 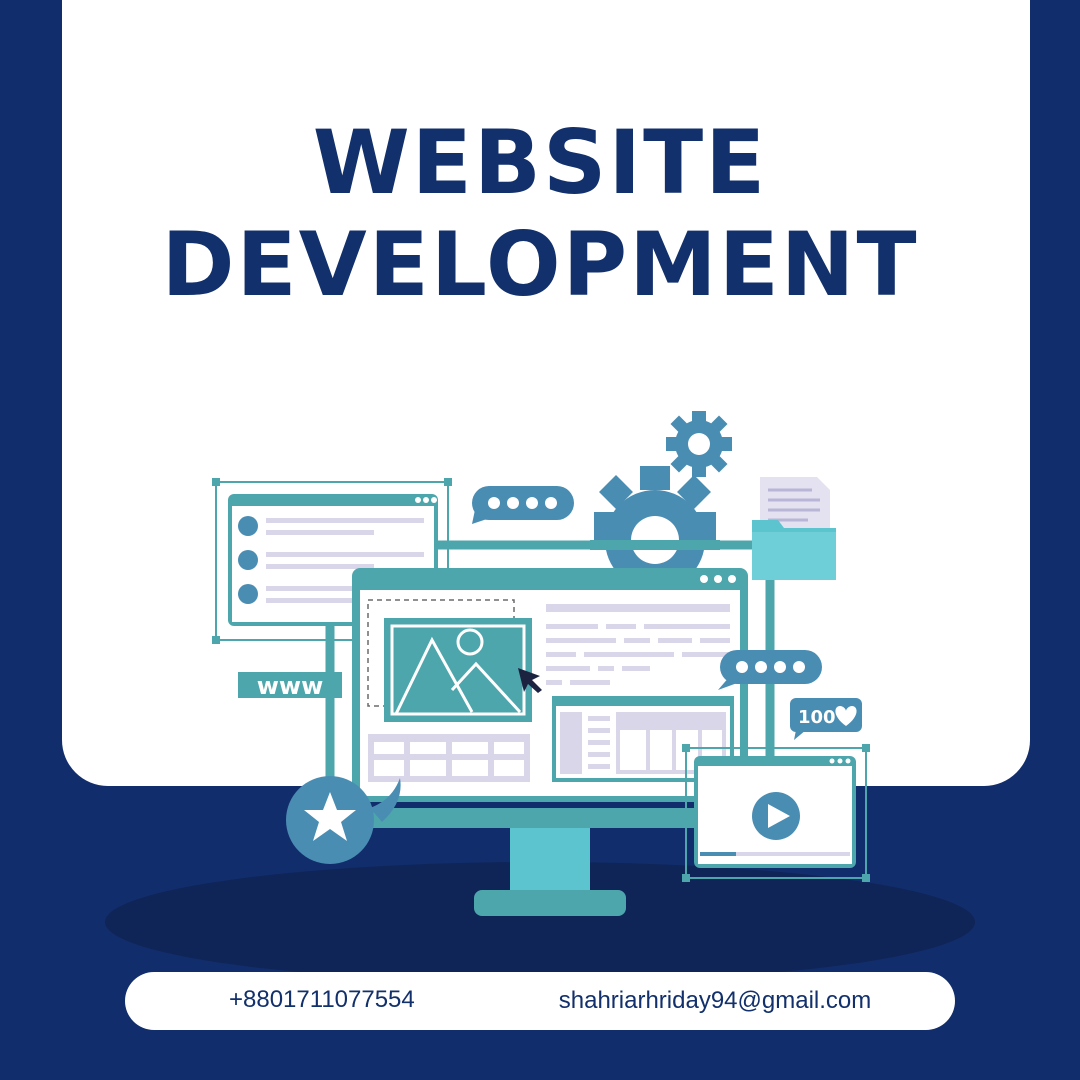 What do you see at coordinates (817, 717) in the screenshot?
I see `likes-count: 100` at bounding box center [817, 717].